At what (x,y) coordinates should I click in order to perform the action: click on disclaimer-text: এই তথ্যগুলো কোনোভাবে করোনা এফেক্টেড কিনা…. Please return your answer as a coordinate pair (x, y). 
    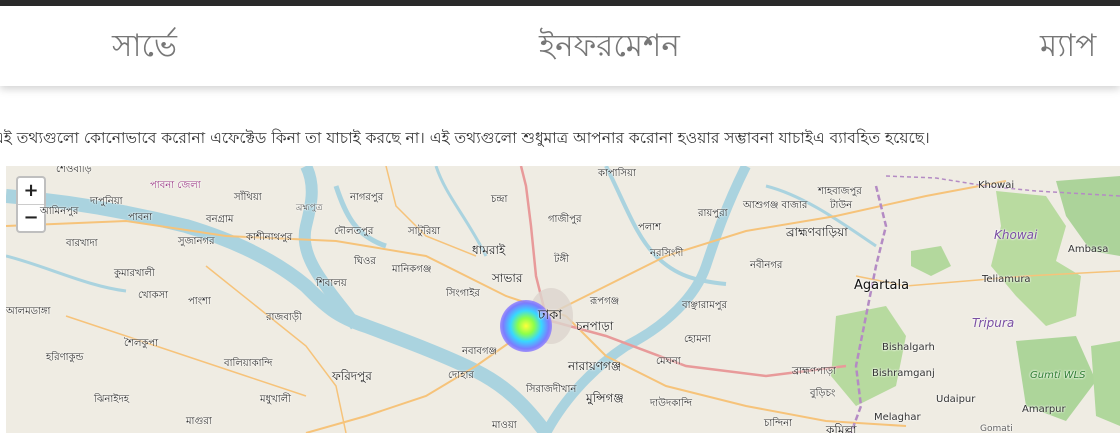
    Looking at the image, I should click on (465, 138).